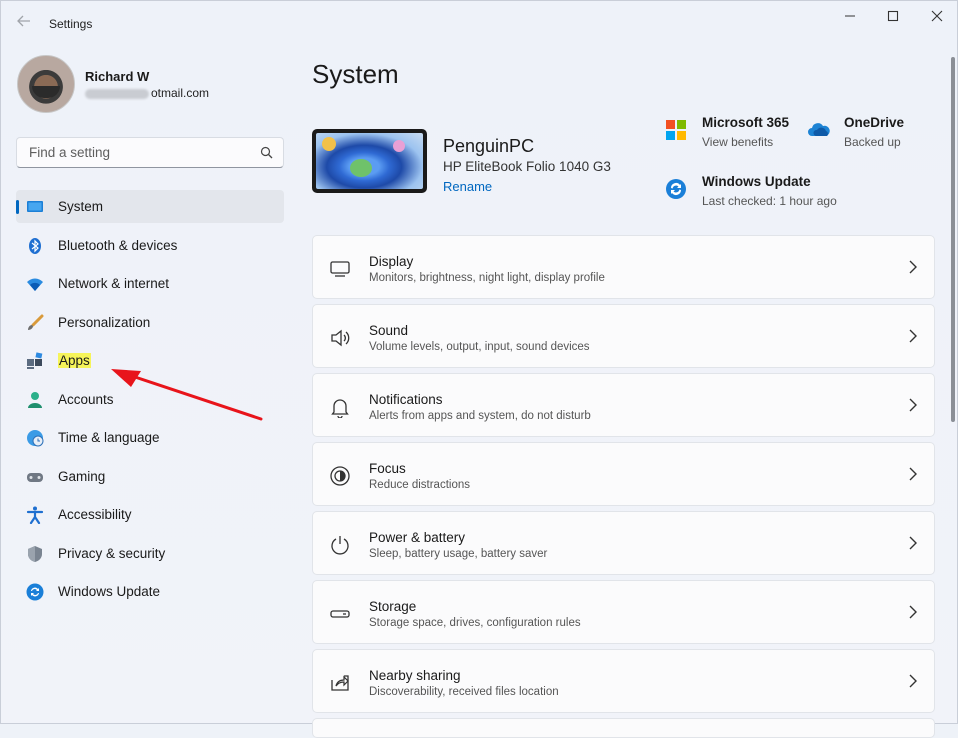 This screenshot has height=738, width=958. What do you see at coordinates (35, 554) in the screenshot?
I see `shield-icon` at bounding box center [35, 554].